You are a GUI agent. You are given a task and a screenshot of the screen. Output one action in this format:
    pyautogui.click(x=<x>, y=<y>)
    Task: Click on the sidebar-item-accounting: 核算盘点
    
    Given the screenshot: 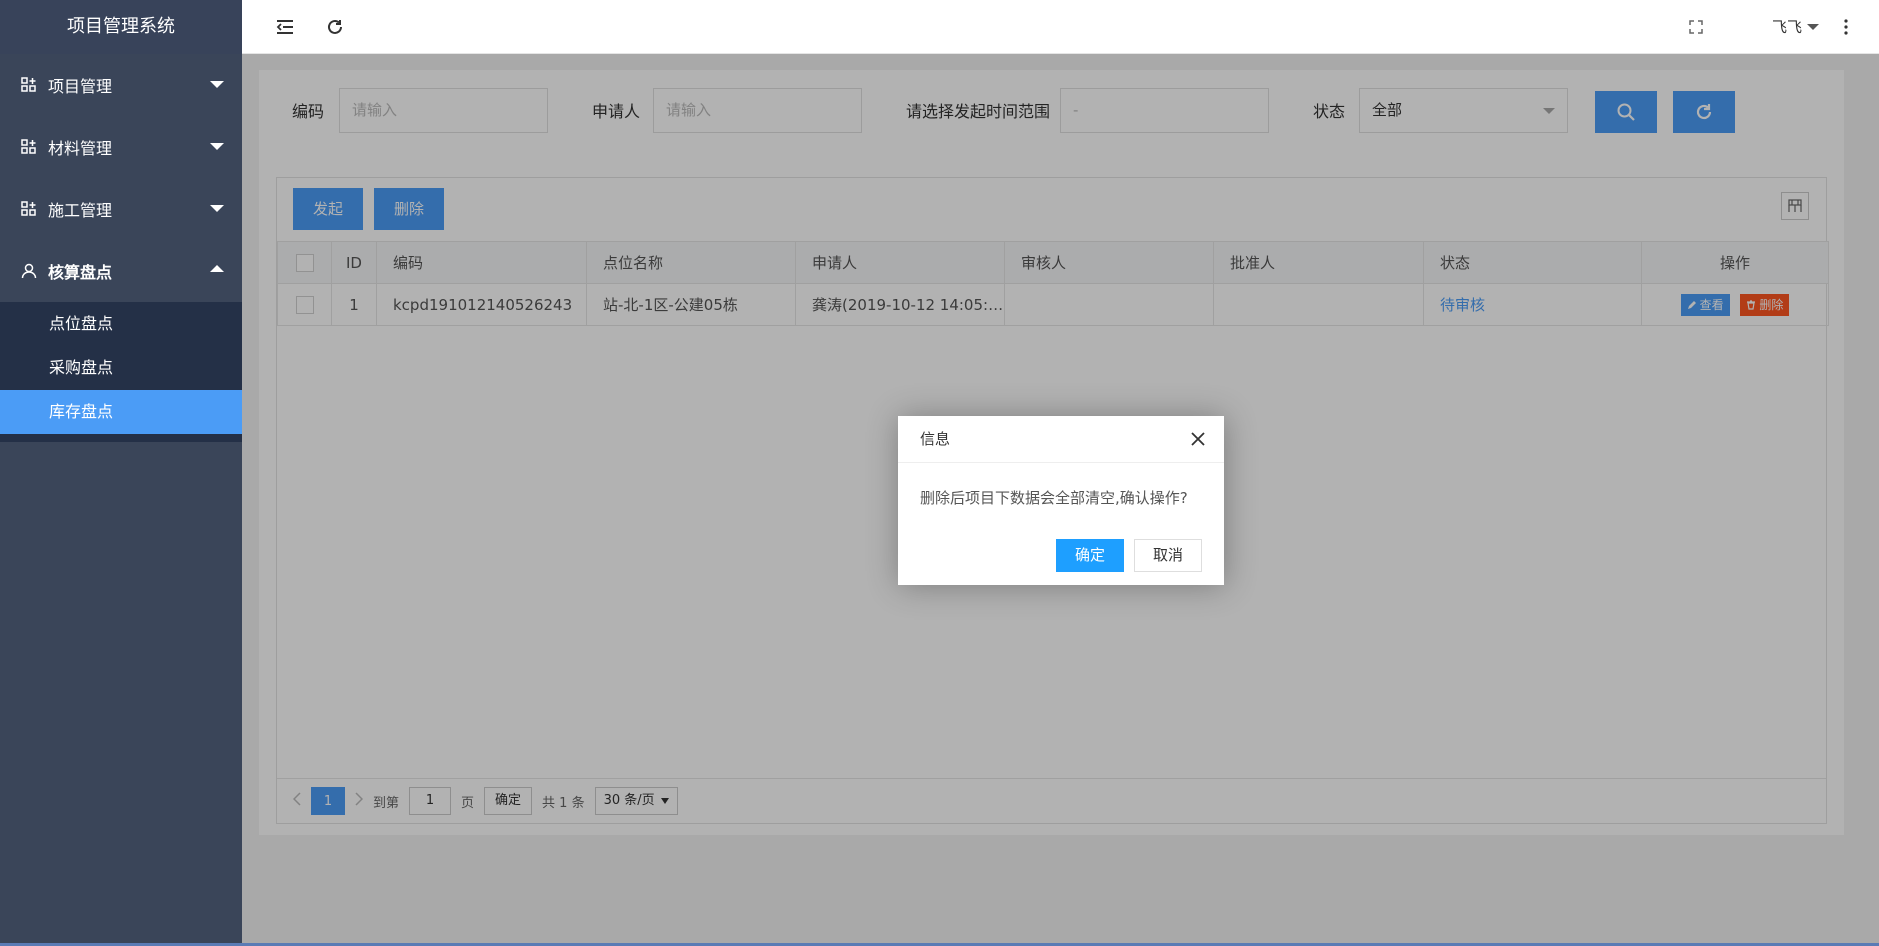 What is the action you would take?
    pyautogui.click(x=121, y=271)
    